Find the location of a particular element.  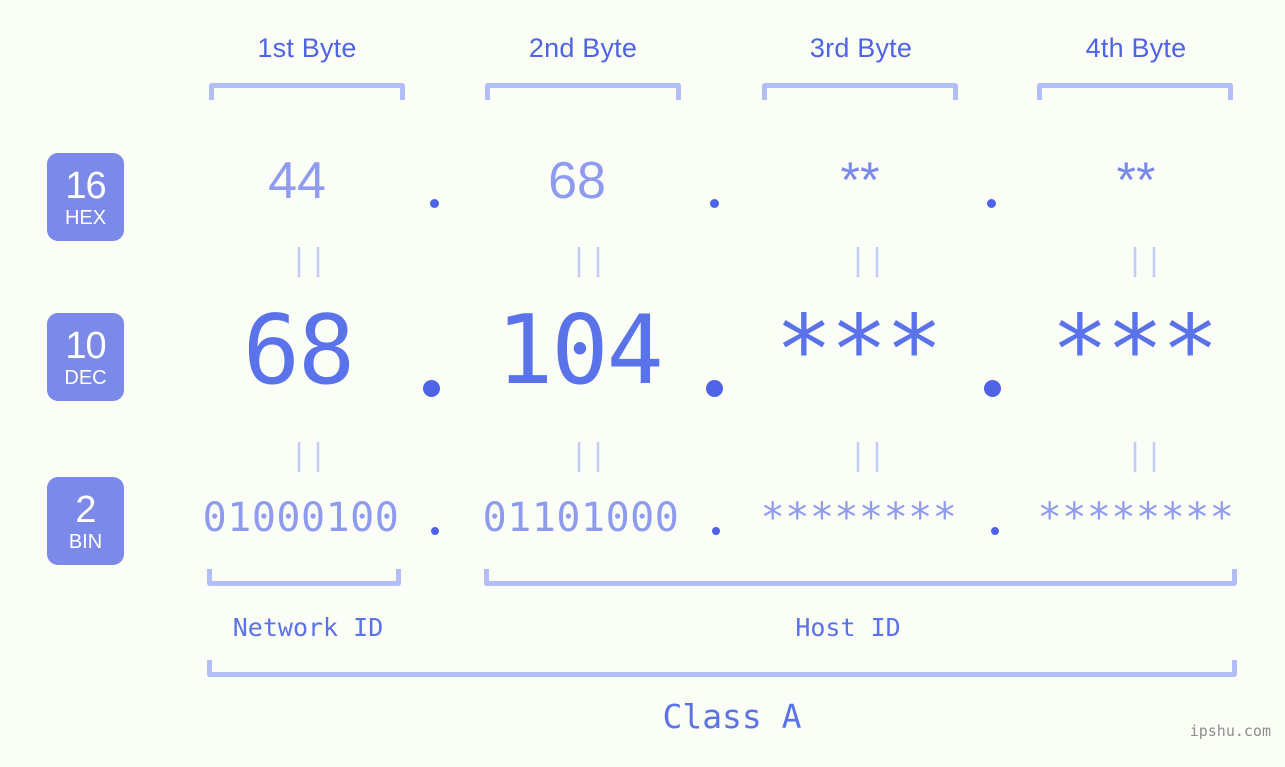

host-id-bracket is located at coordinates (860, 577).